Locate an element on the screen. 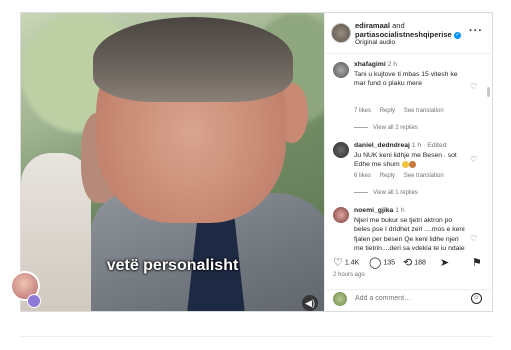 This screenshot has height=350, width=511. comment-meta: 7 likes Reply See translation is located at coordinates (402, 111).